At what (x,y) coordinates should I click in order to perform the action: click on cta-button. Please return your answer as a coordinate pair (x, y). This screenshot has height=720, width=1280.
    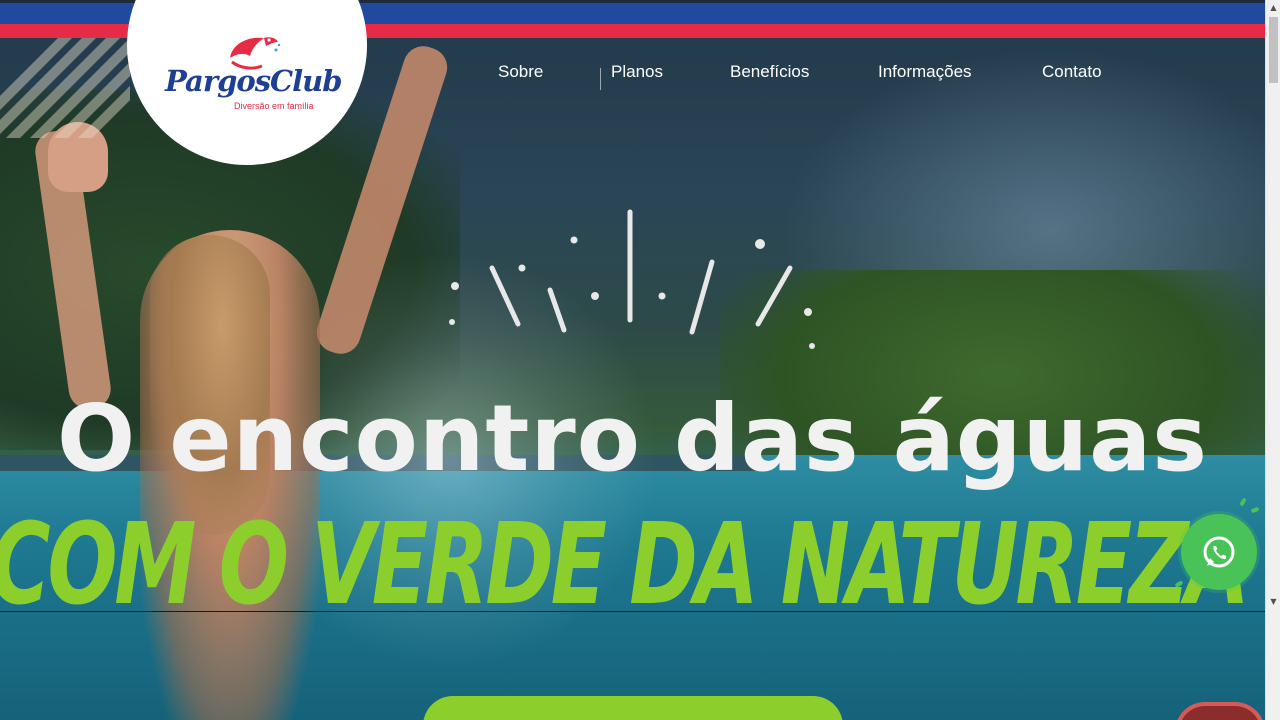
    Looking at the image, I should click on (633, 708).